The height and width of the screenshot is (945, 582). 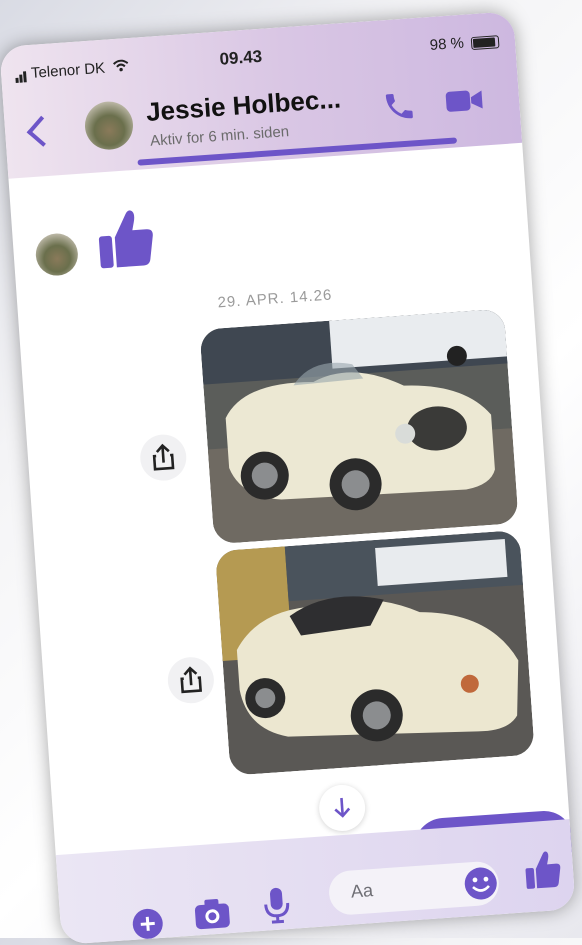 I want to click on carrier-info: Telenor DK, so click(x=72, y=70).